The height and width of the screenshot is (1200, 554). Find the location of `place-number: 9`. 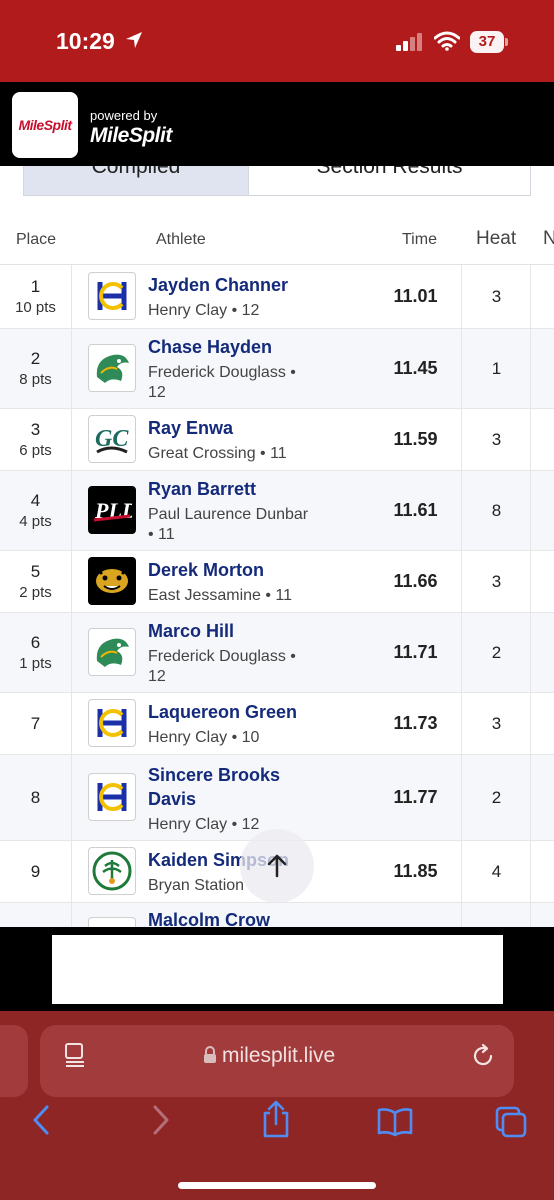

place-number: 9 is located at coordinates (35, 871).